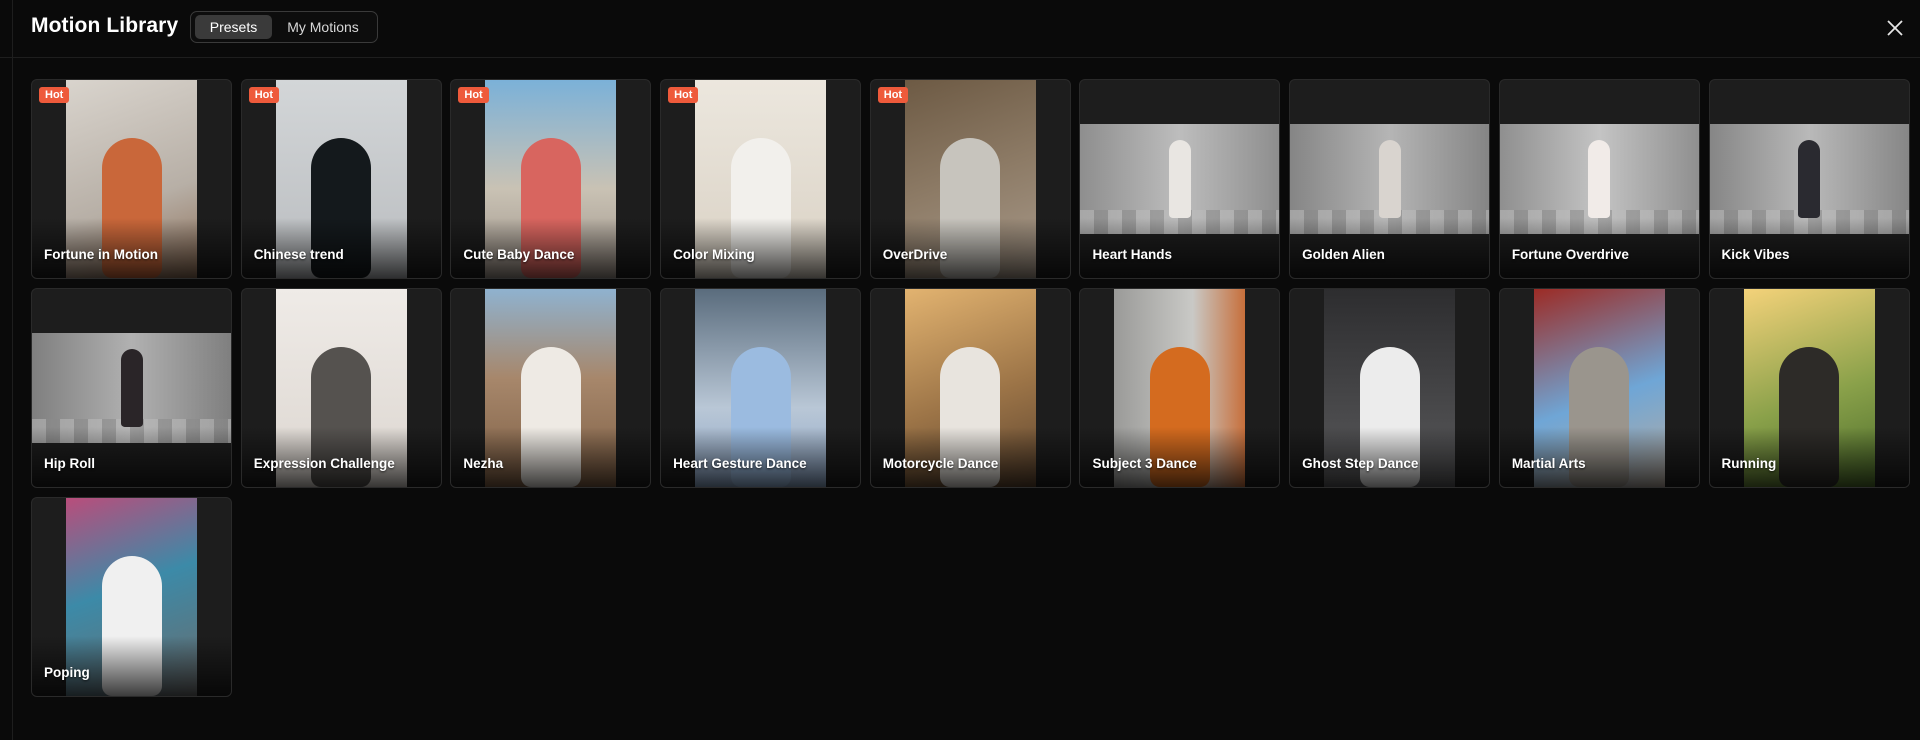 The width and height of the screenshot is (1920, 740). Describe the element at coordinates (1548, 463) in the screenshot. I see `motion-card-label: Martial Arts` at that location.